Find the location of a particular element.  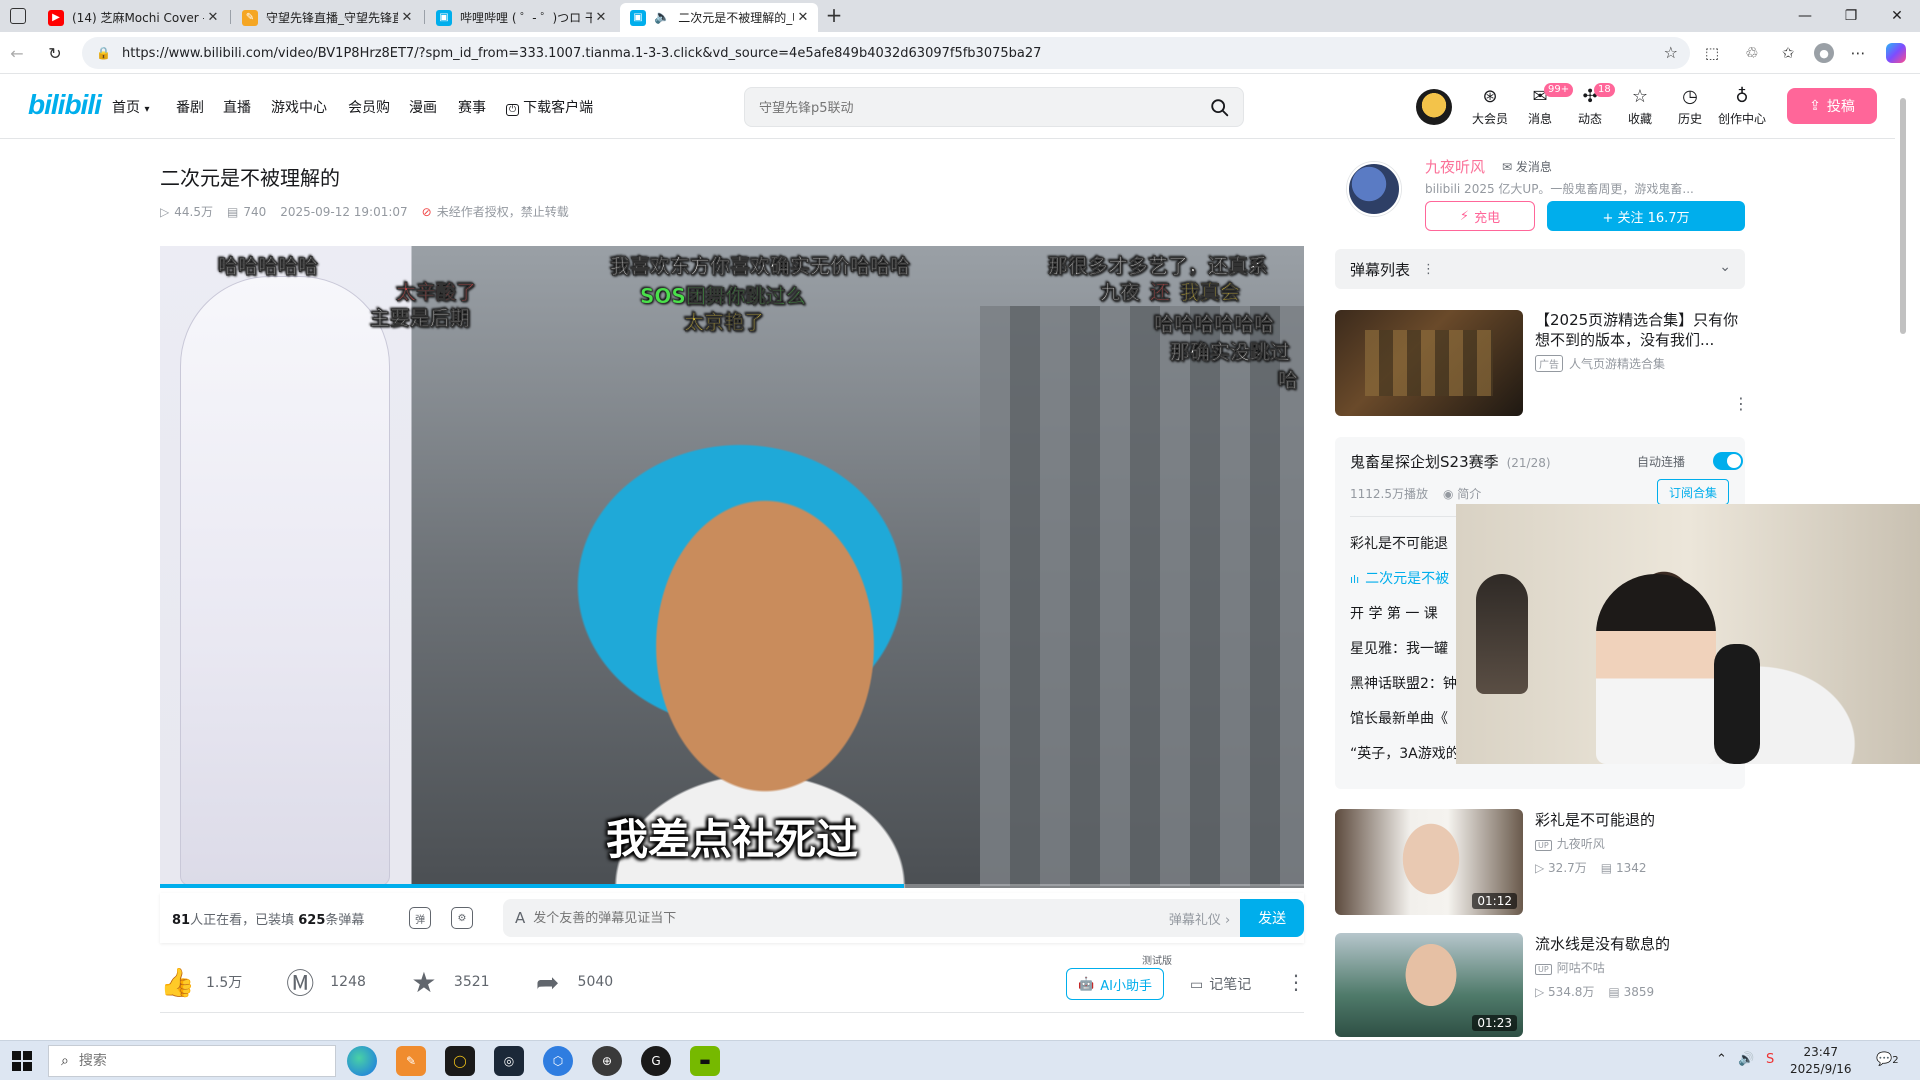

notification-icon: 💬2 is located at coordinates (1887, 1059).